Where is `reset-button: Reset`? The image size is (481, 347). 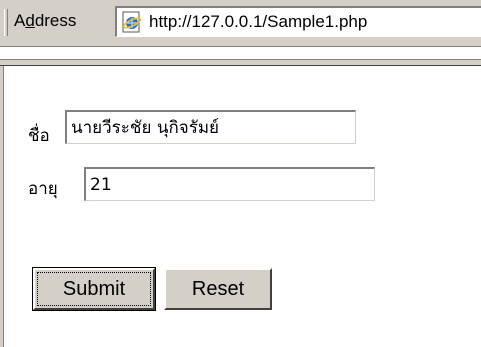
reset-button: Reset is located at coordinates (218, 289).